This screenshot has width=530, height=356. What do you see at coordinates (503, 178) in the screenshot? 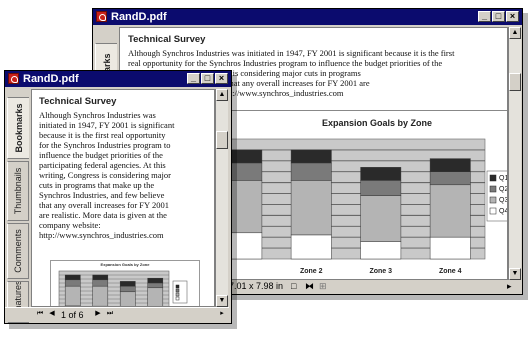
I see `legend-label-q1: Q1` at bounding box center [503, 178].